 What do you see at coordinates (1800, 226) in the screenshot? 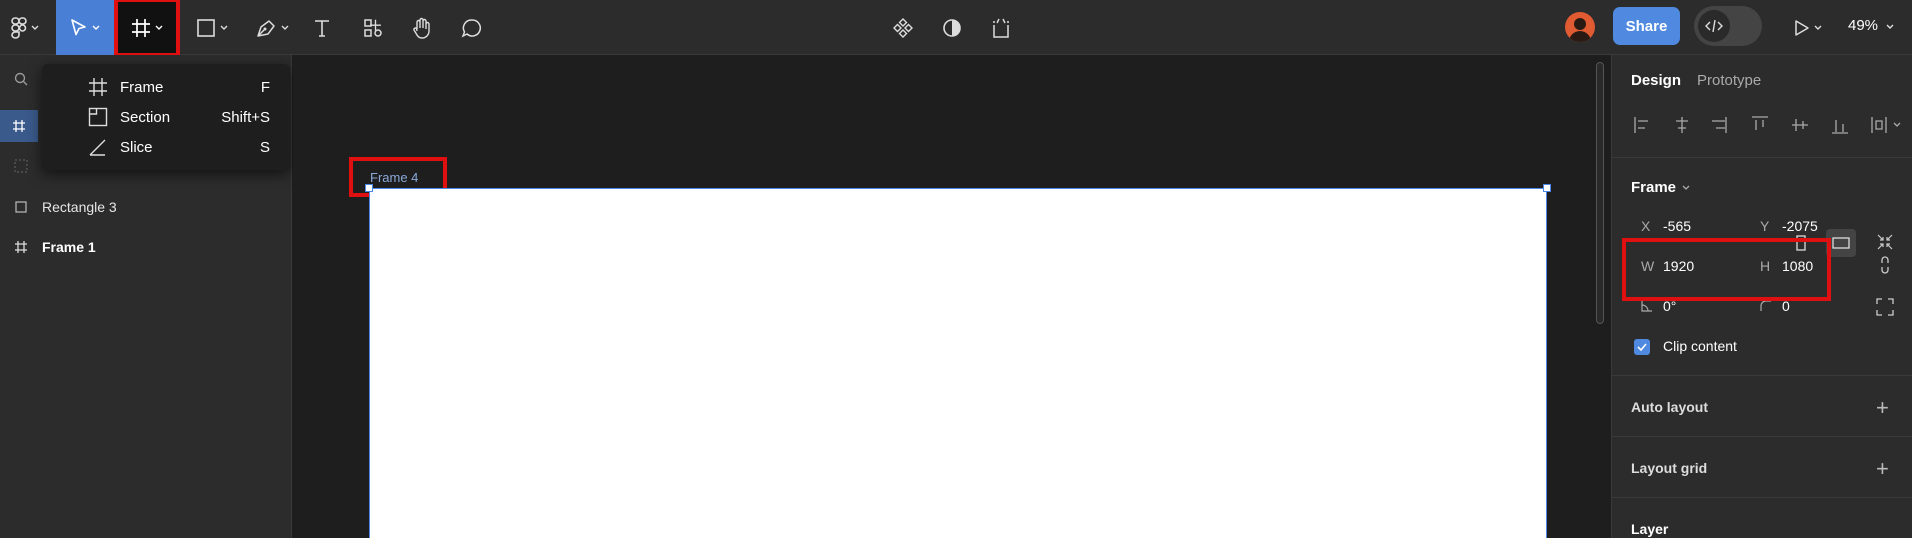
I see `y-input: -2075` at bounding box center [1800, 226].